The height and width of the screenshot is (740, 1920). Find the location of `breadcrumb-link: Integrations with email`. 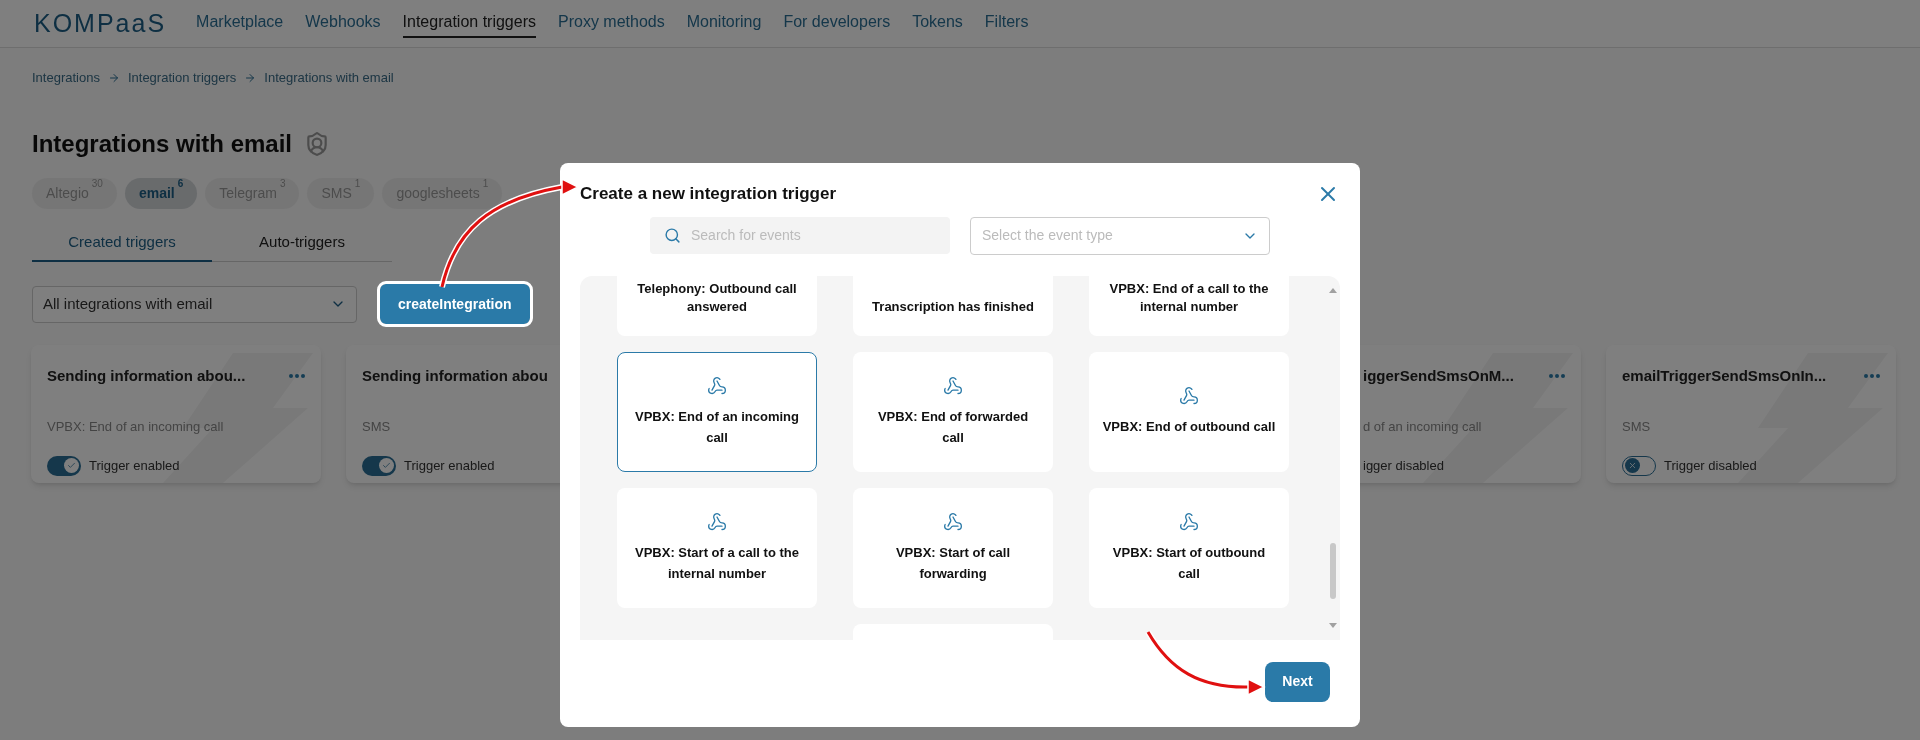

breadcrumb-link: Integrations with email is located at coordinates (329, 78).